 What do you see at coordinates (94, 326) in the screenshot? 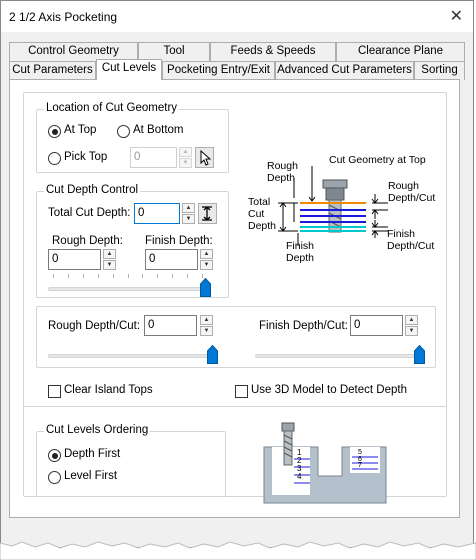
I see `rough-depth-cut-label: Rough Depth/Cut:` at bounding box center [94, 326].